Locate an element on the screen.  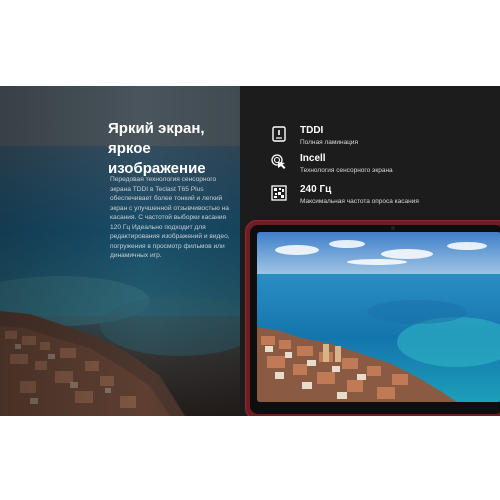
feature-title: 240 Гц is located at coordinates (316, 189).